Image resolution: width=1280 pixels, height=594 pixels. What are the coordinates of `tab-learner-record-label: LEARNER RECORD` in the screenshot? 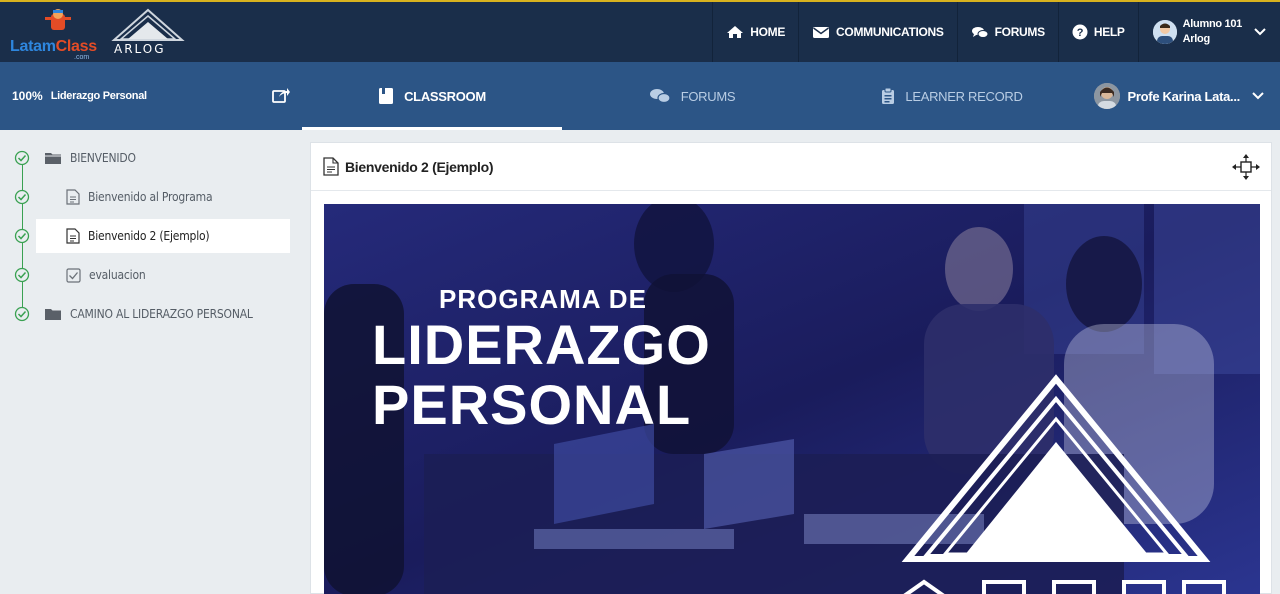 It's located at (964, 96).